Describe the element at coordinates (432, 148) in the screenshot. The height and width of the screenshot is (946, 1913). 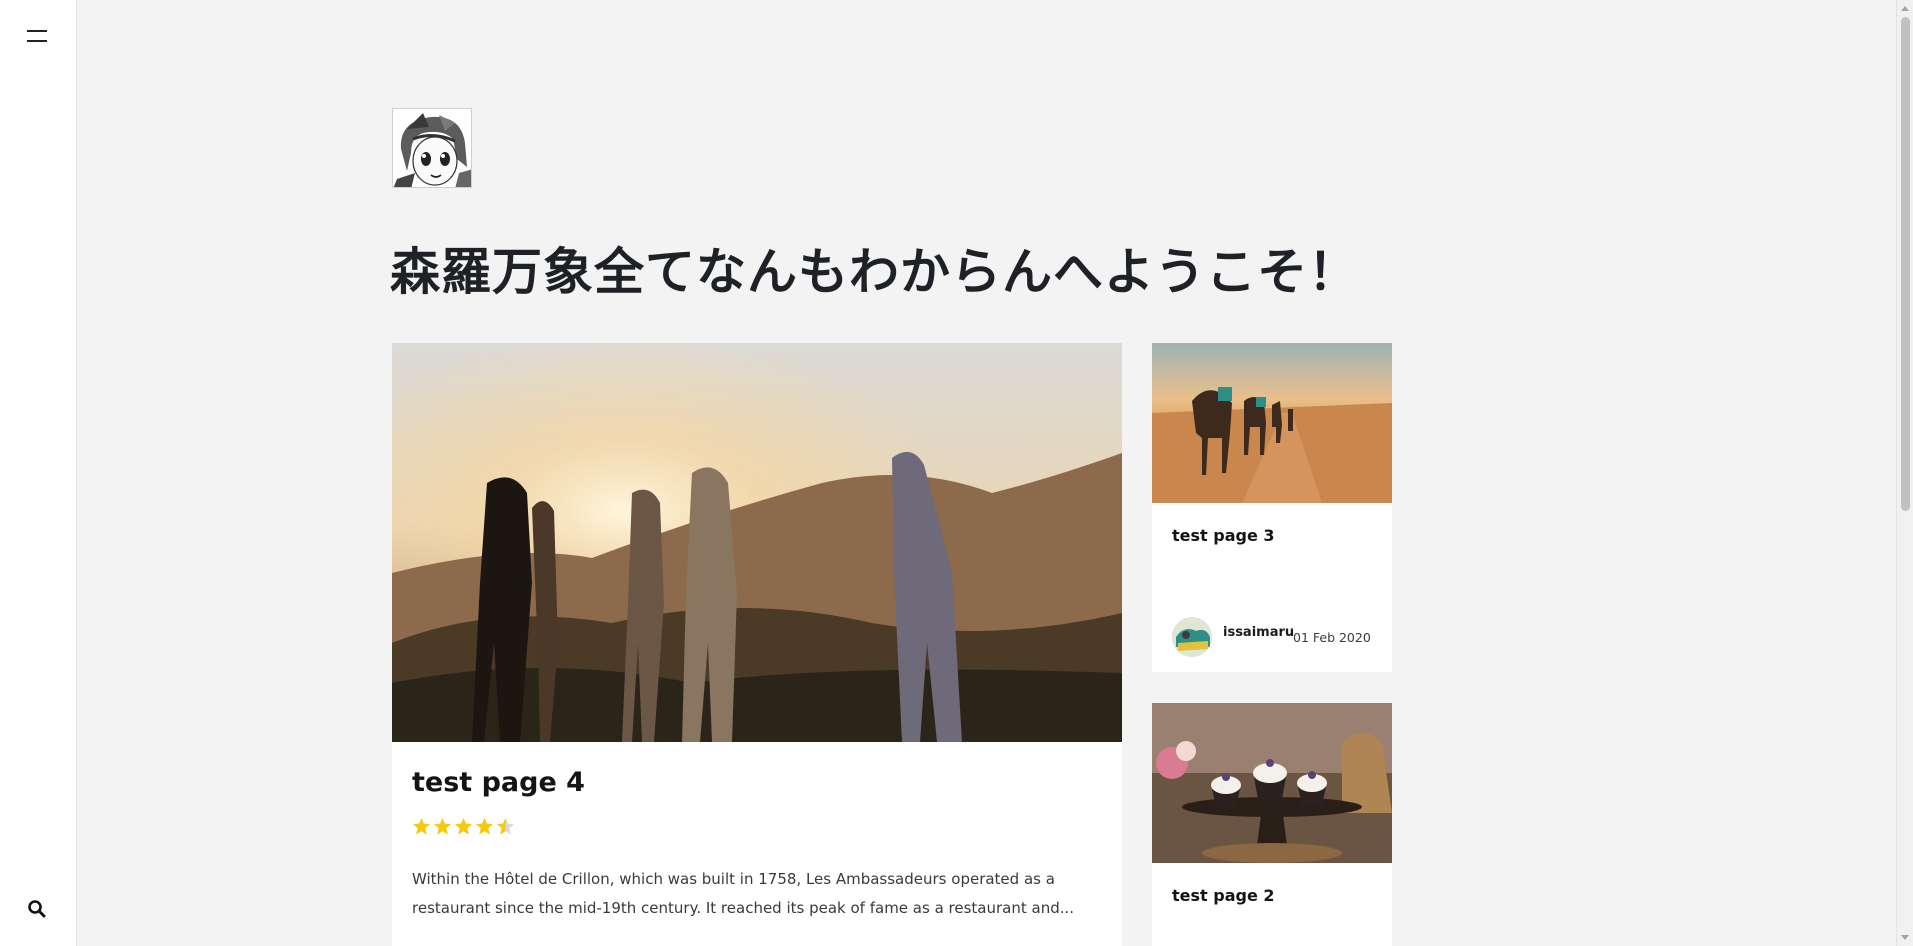
I see `site-logo` at that location.